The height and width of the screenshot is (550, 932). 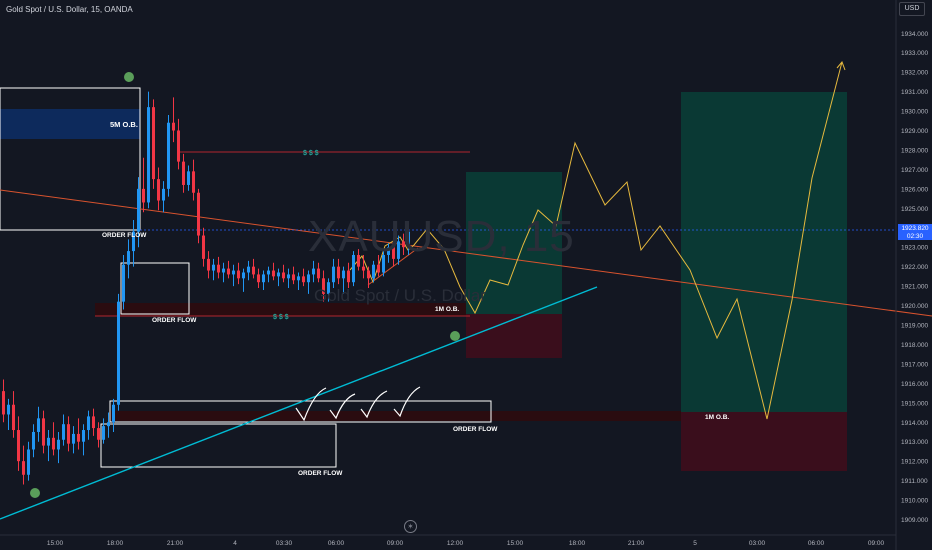 What do you see at coordinates (757, 543) in the screenshot?
I see `time-tick-label: 03:00` at bounding box center [757, 543].